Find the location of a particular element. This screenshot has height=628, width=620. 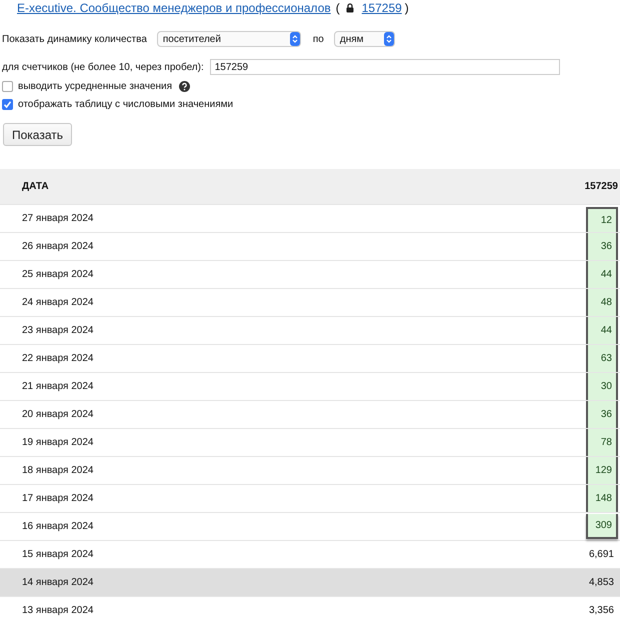

table-cell: 18 января 2024 is located at coordinates (288, 470).